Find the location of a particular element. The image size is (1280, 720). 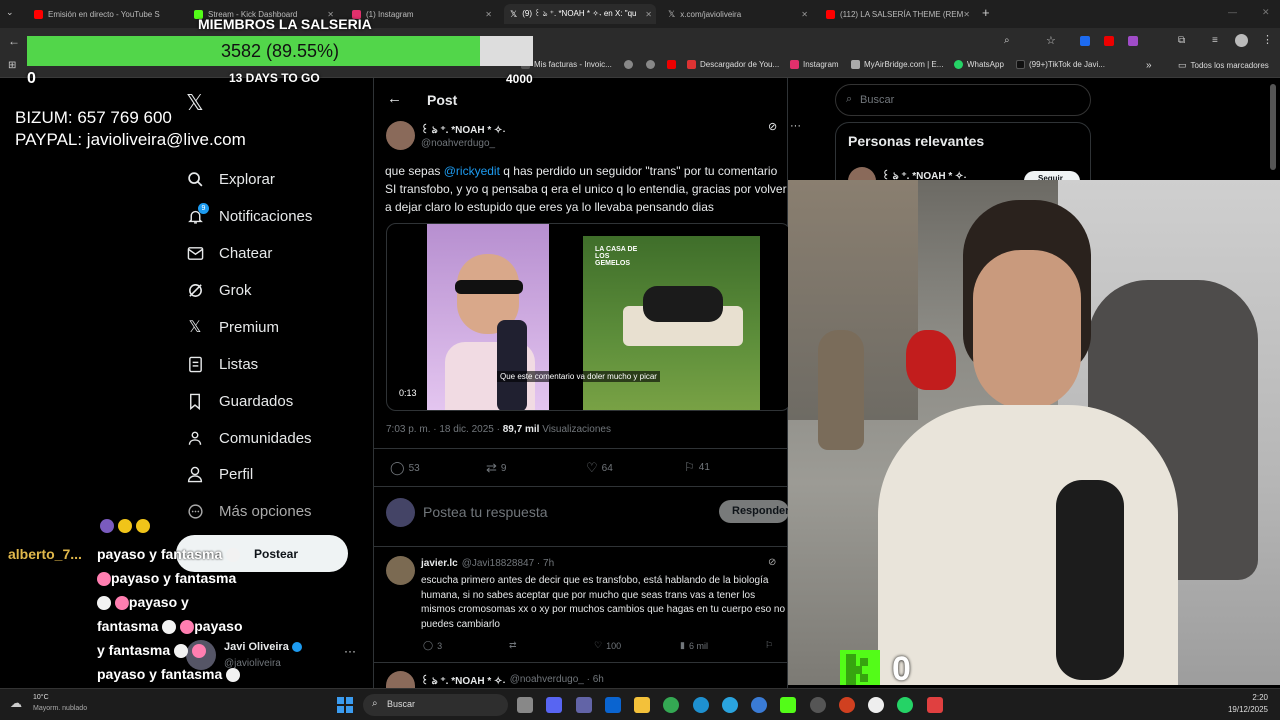

kebab-menu-icon: ⋮ is located at coordinates (1267, 39).